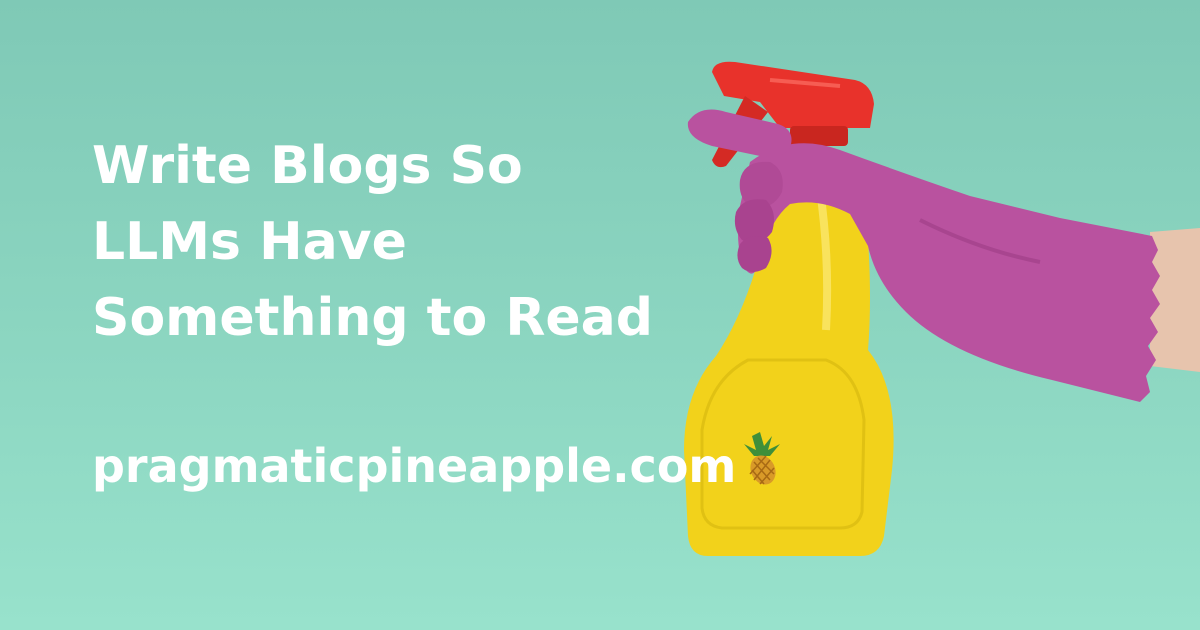 The height and width of the screenshot is (630, 1200). I want to click on site-url: pragmaticpineapple.com, so click(414, 466).